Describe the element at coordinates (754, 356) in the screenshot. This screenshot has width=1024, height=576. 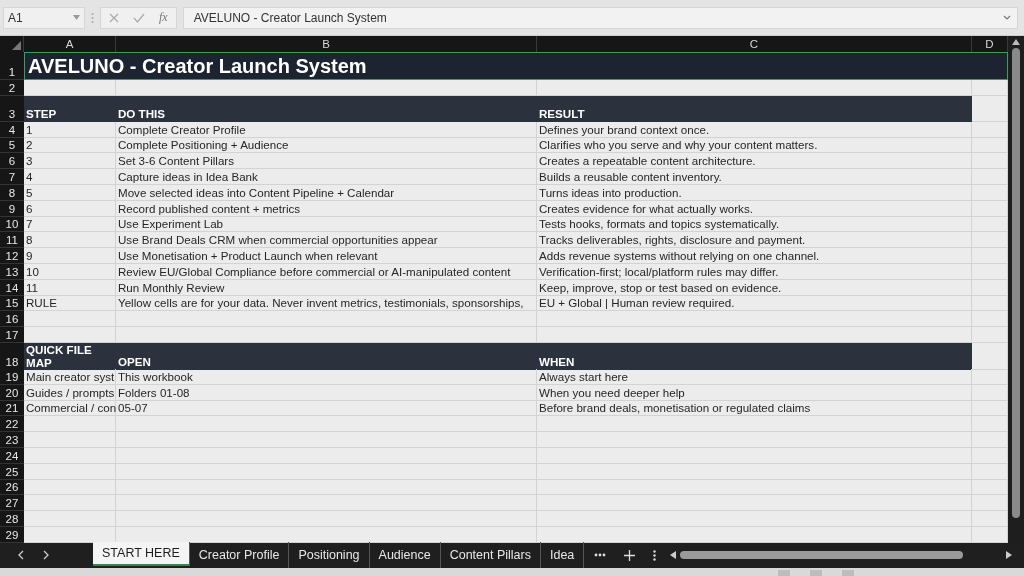
I see `column-heading: WHEN` at that location.